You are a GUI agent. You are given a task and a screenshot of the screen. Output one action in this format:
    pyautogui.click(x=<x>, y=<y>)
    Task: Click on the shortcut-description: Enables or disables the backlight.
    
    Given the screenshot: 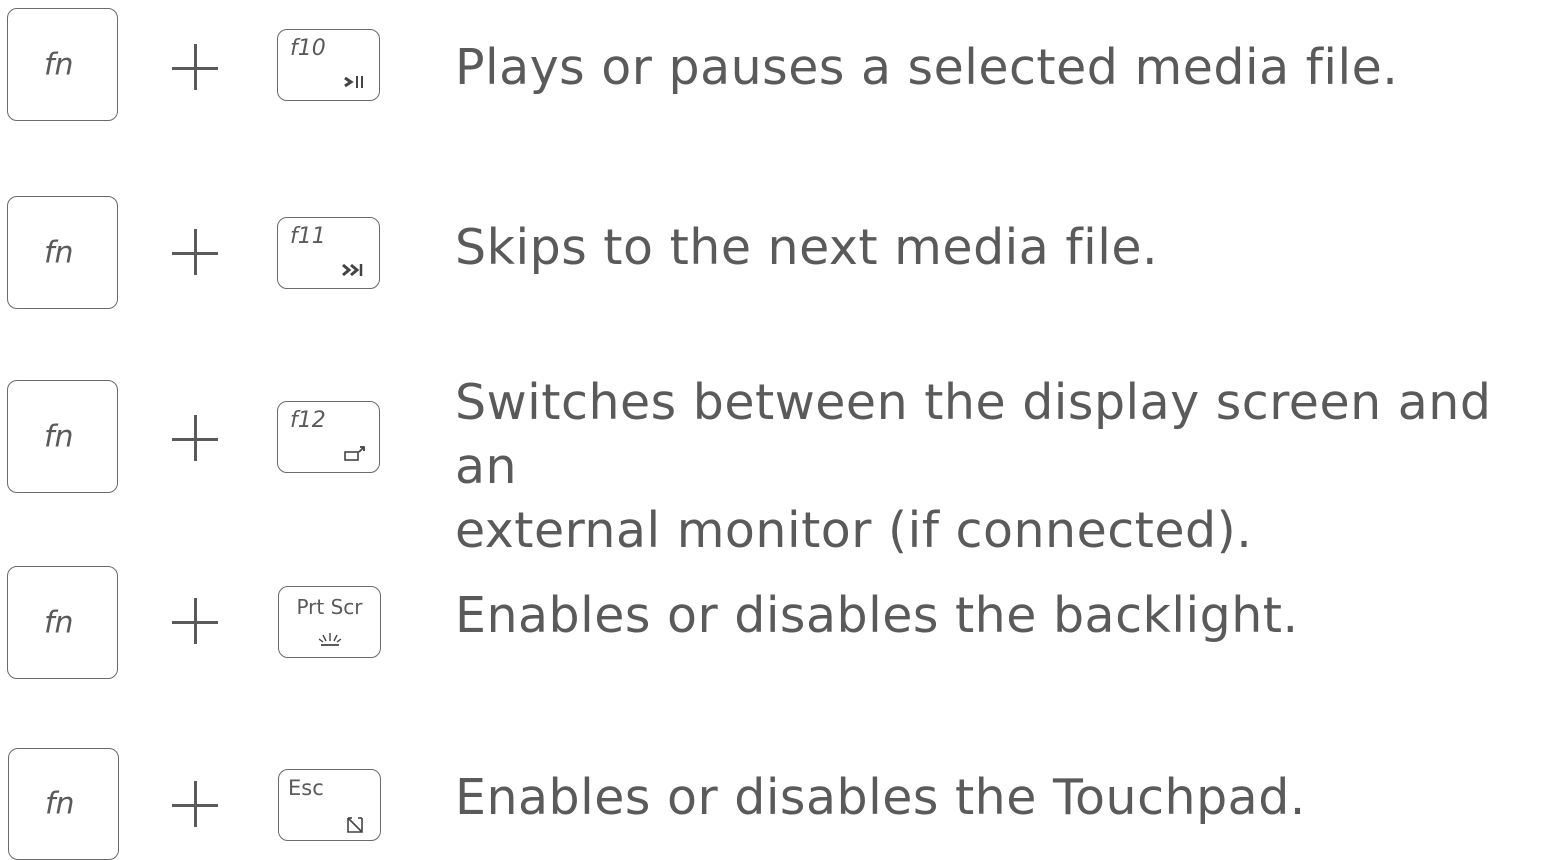 What is the action you would take?
    pyautogui.click(x=877, y=615)
    